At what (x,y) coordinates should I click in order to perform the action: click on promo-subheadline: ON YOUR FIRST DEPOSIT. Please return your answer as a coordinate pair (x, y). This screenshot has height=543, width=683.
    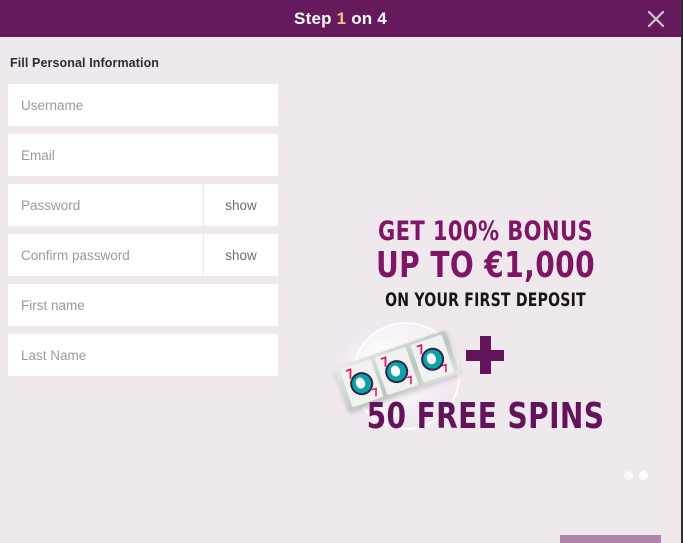
    Looking at the image, I should click on (485, 300).